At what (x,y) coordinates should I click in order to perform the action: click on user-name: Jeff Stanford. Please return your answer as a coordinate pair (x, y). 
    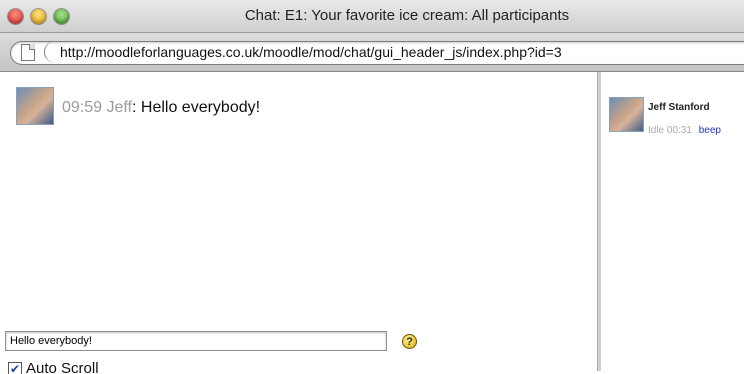
    Looking at the image, I should click on (679, 107).